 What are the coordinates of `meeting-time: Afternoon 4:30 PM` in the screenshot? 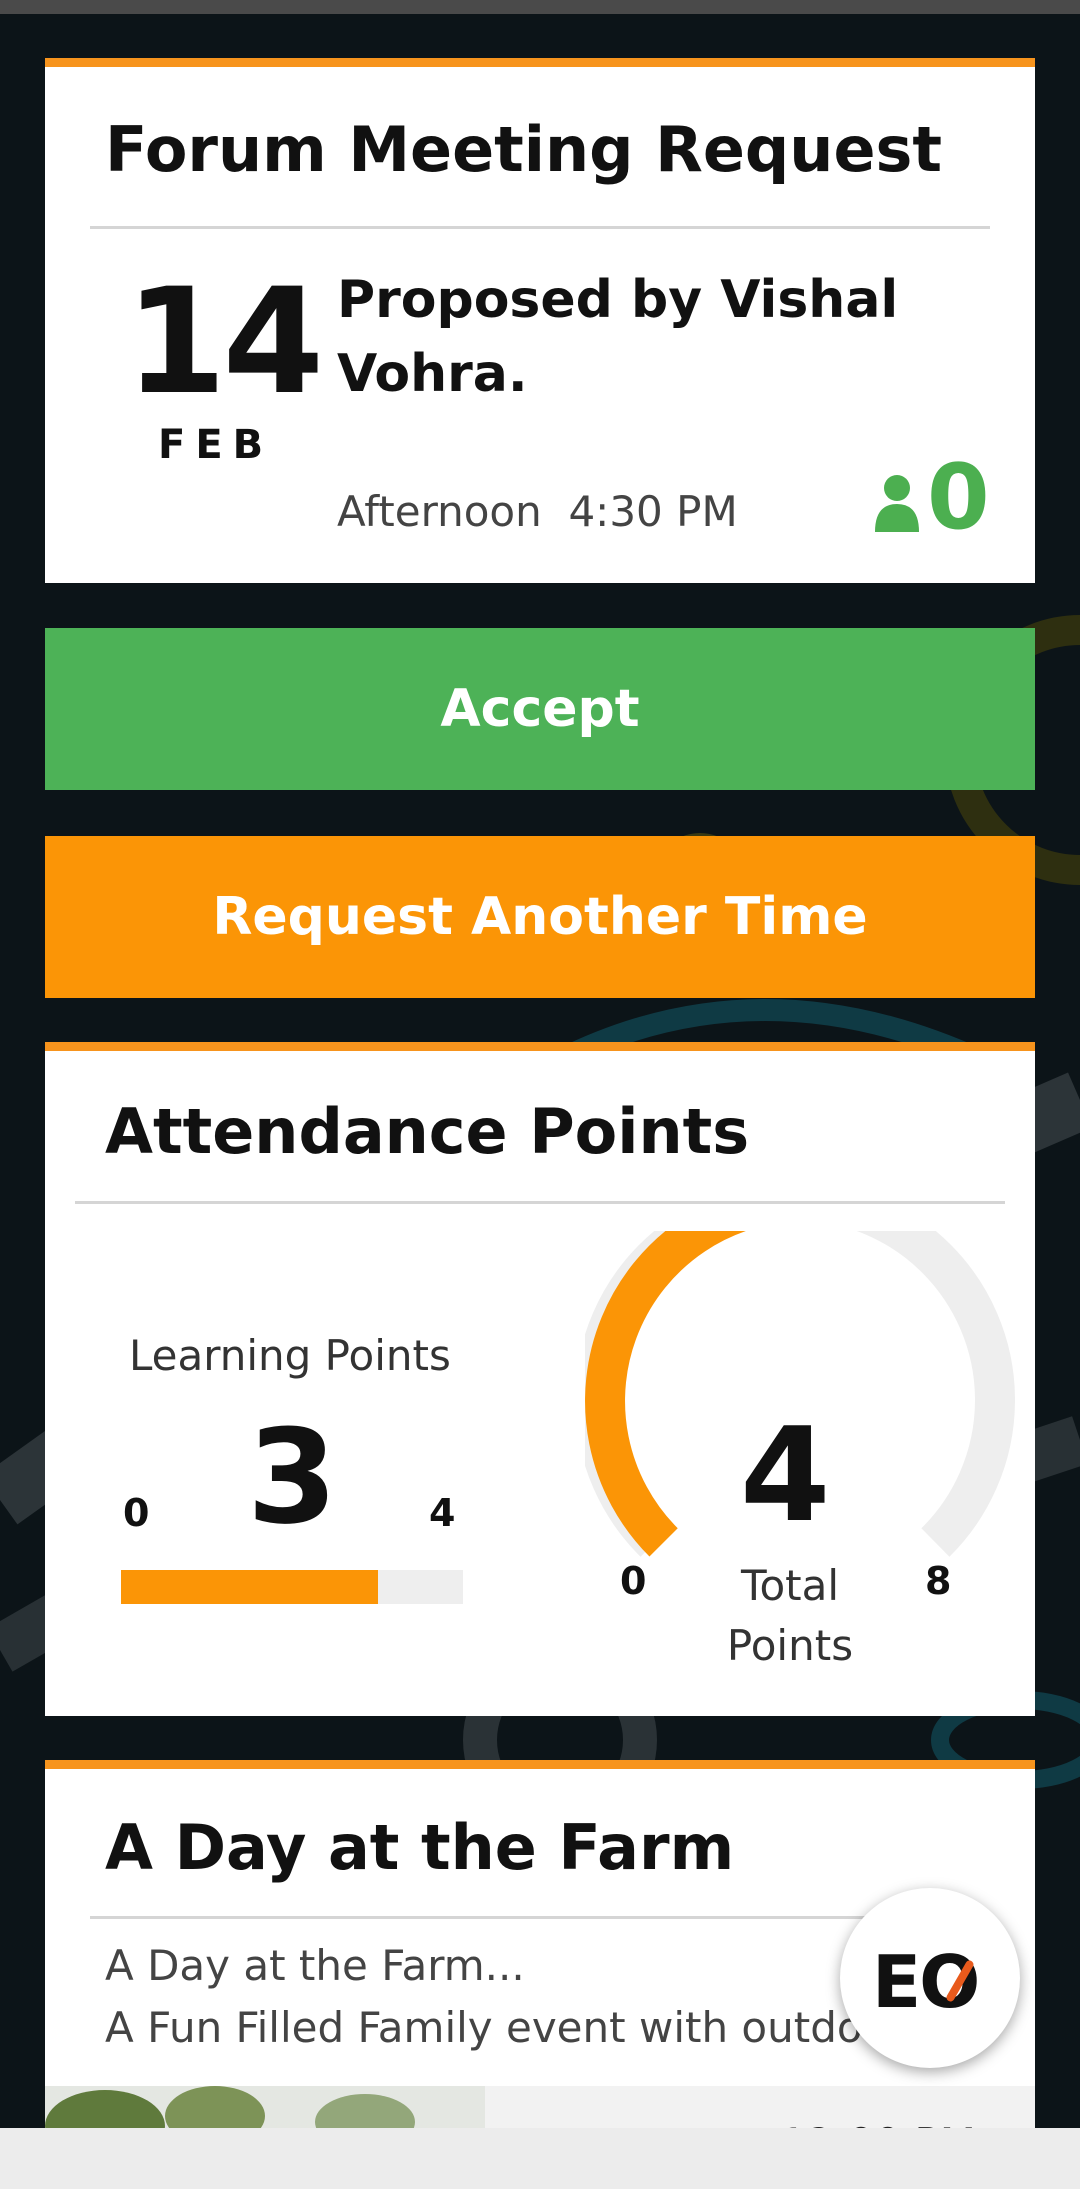 It's located at (537, 511).